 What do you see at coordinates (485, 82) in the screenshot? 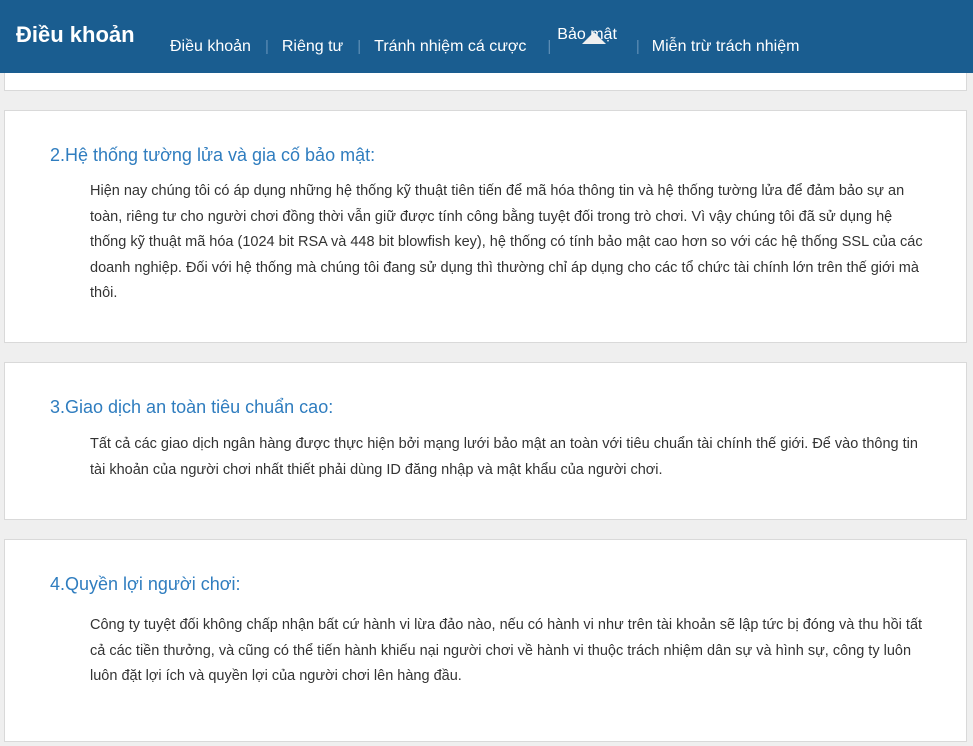
I see `previous-section-panel` at bounding box center [485, 82].